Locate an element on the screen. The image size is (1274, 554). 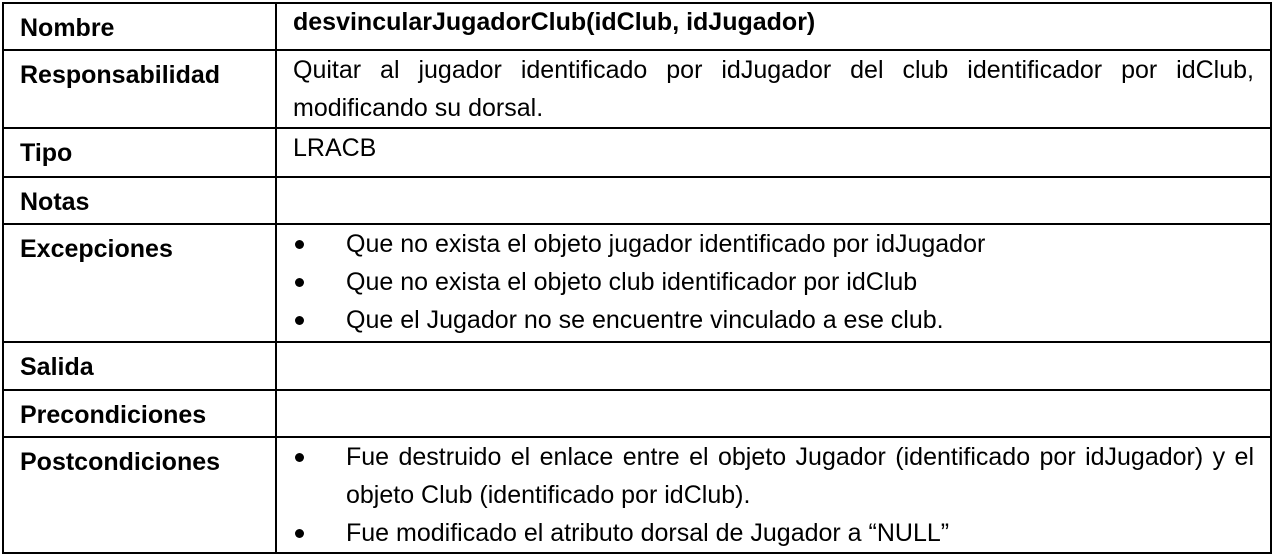
row-notas: Notas is located at coordinates (637, 200).